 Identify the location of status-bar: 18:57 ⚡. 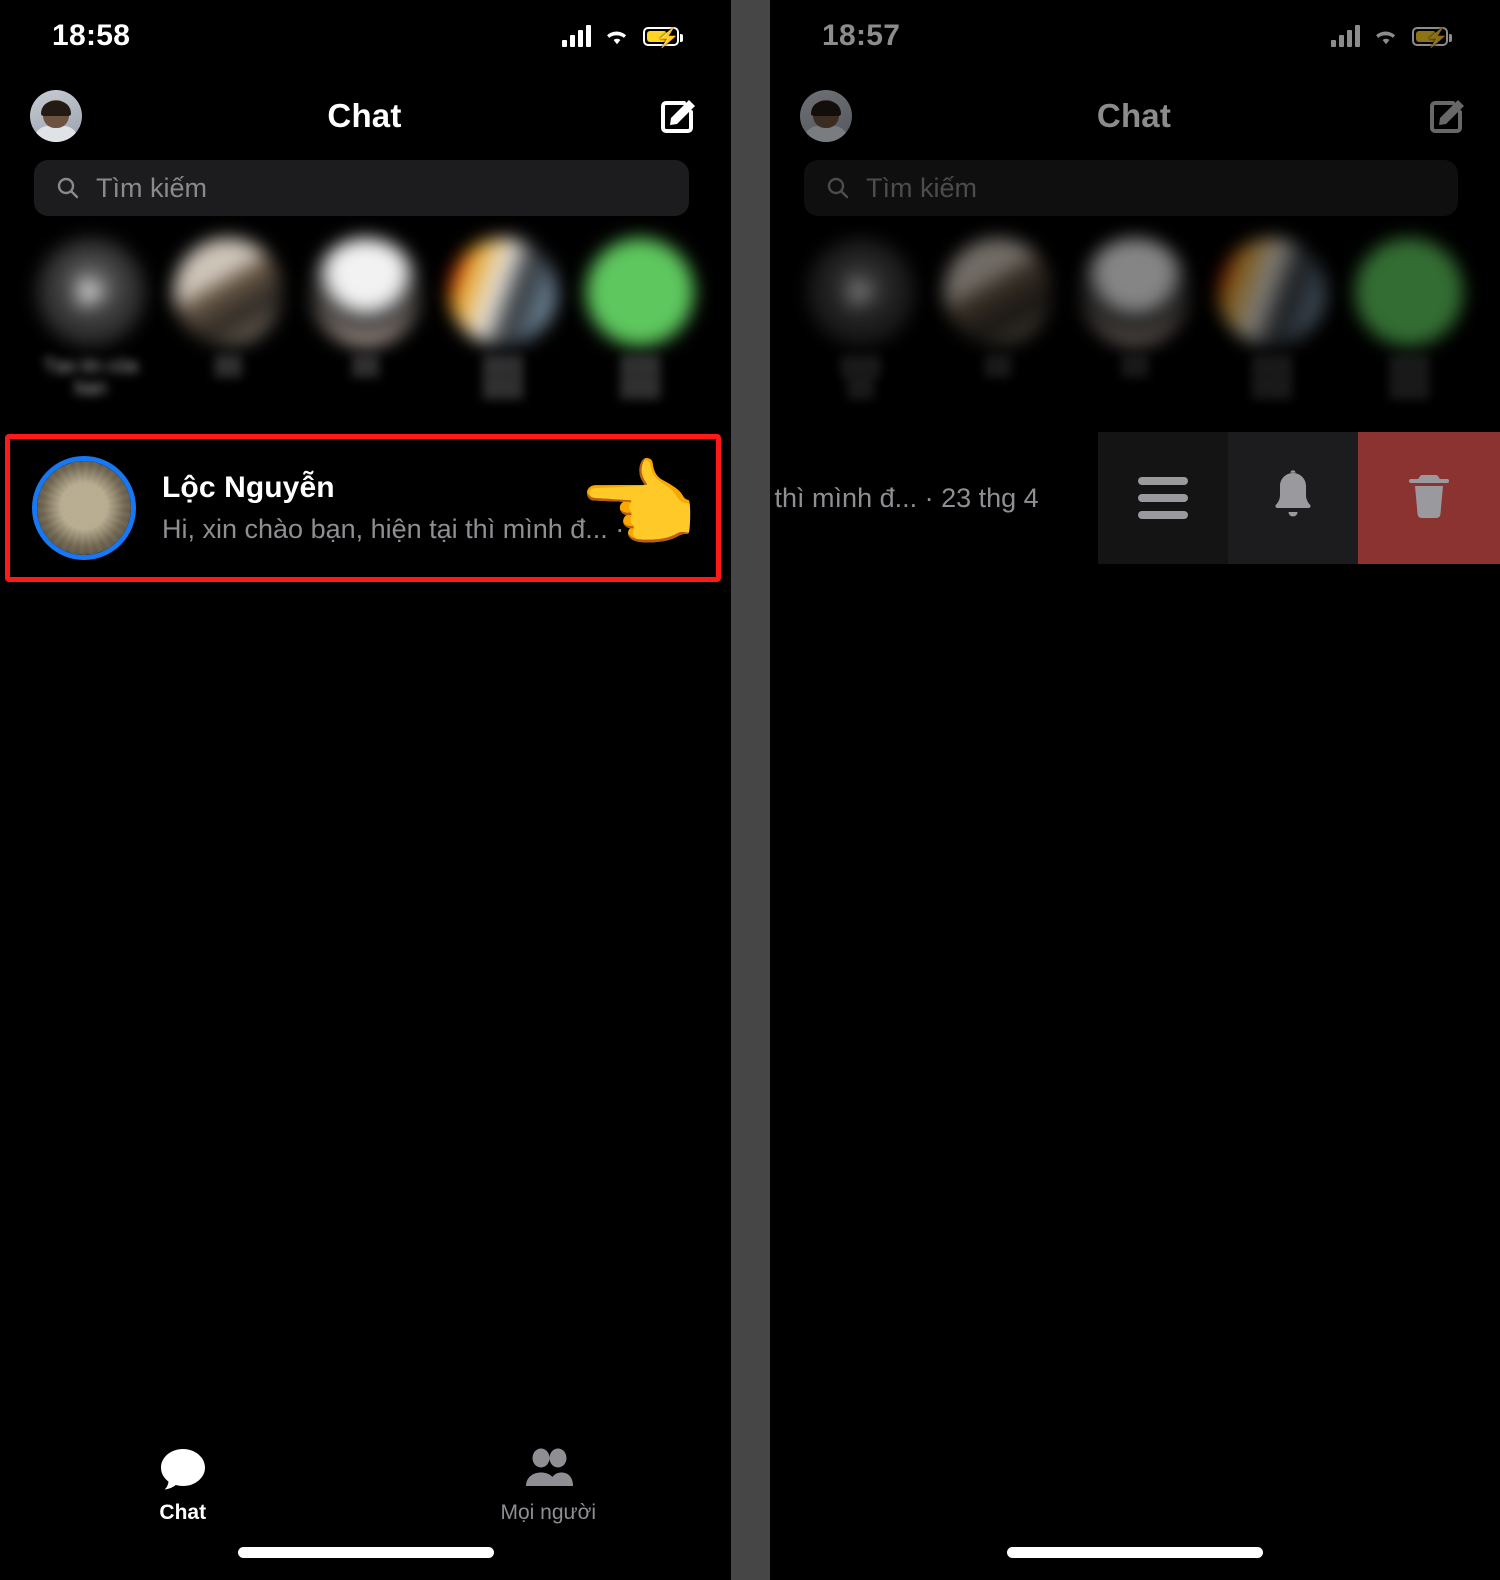
(1135, 36).